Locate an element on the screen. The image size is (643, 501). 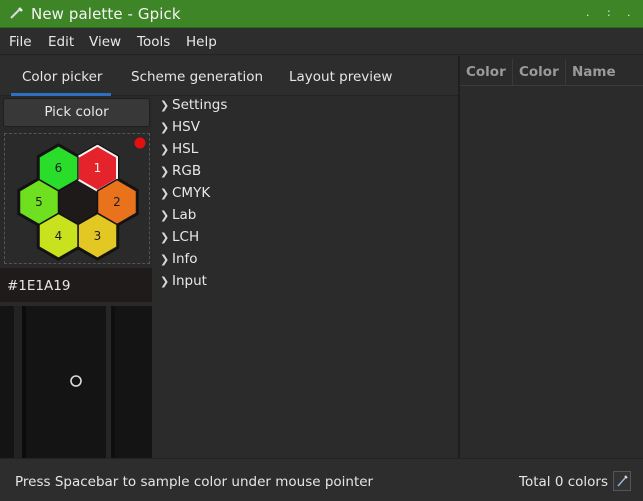
hexagon-swatch-cluster: 1 2 3 4 5 6 is located at coordinates (78, 199).